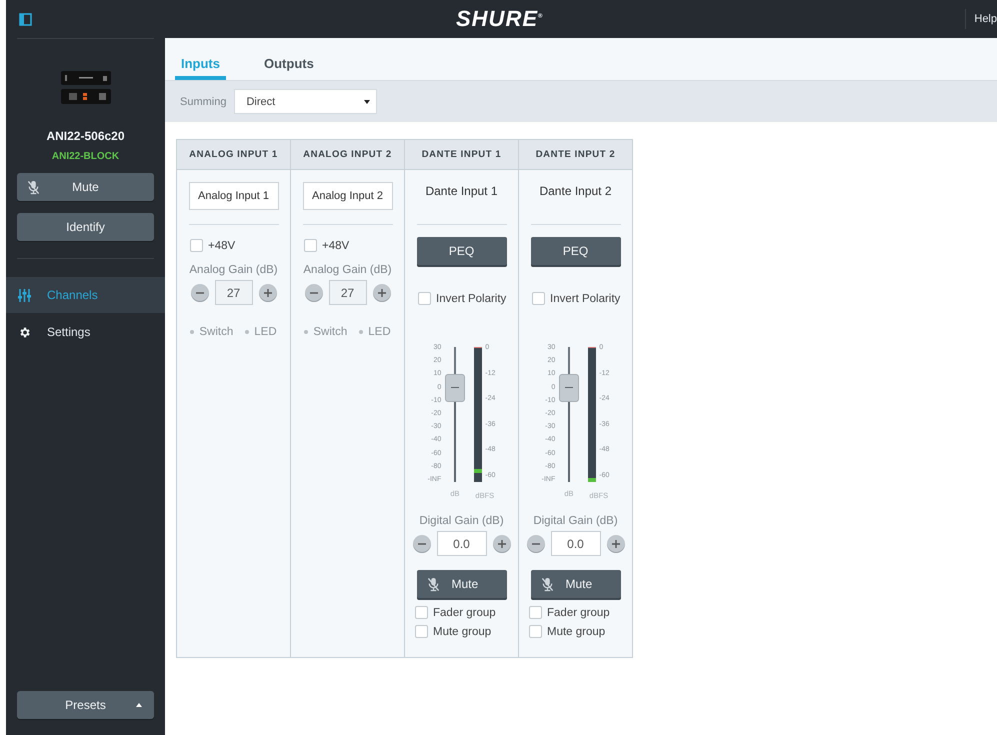  I want to click on channel-name: Dante Input 2, so click(575, 192).